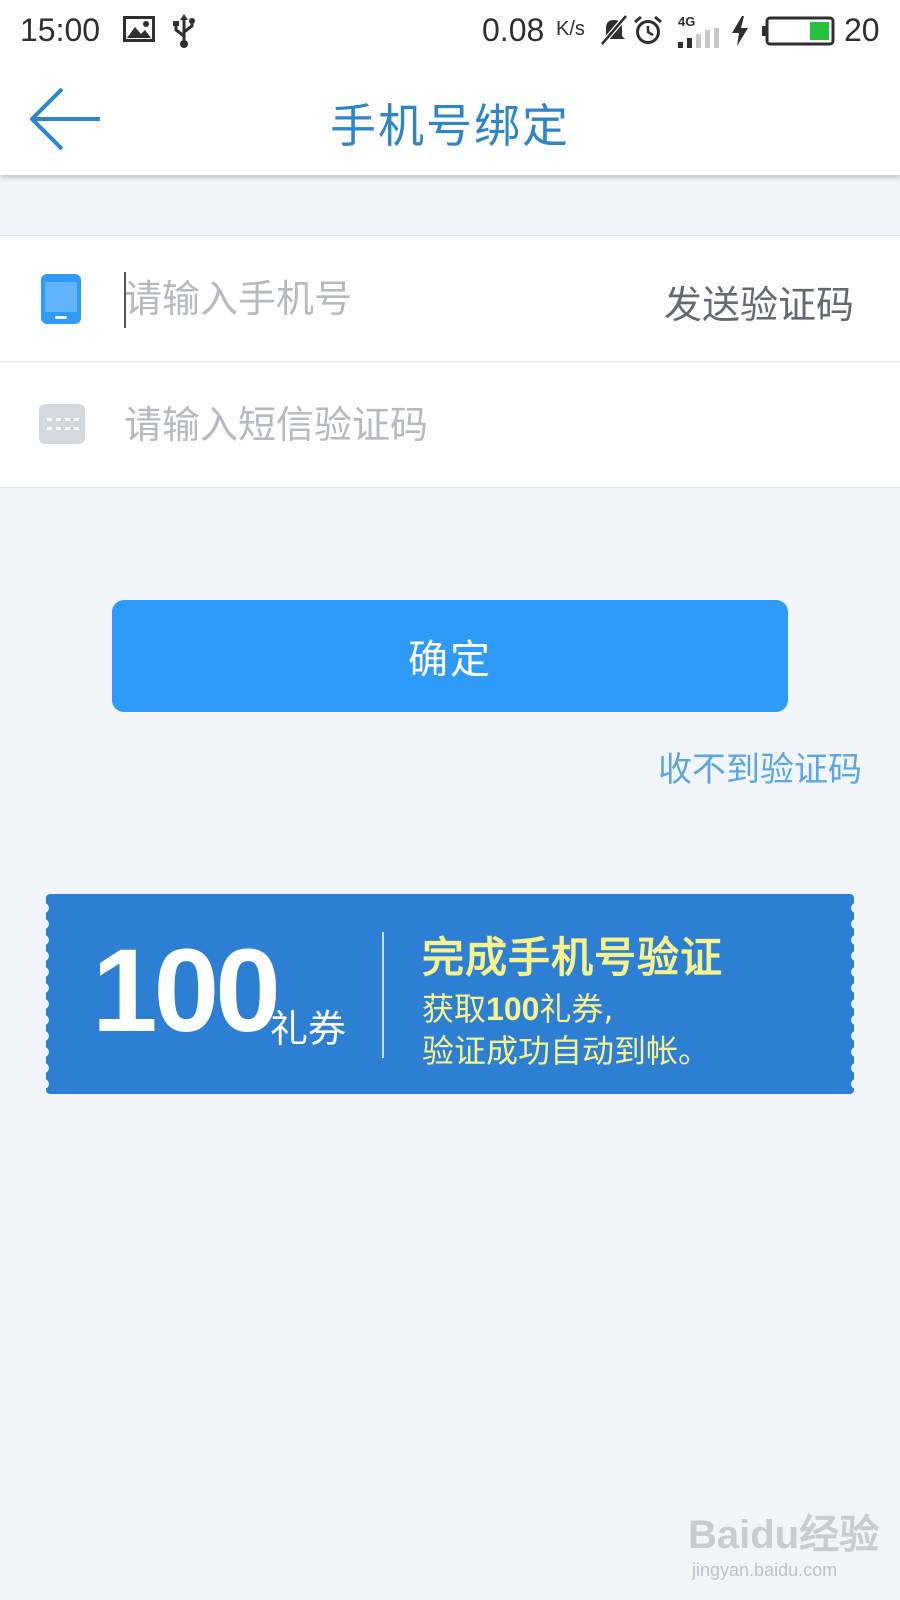  Describe the element at coordinates (384, 425) in the screenshot. I see `sms-code-input` at that location.